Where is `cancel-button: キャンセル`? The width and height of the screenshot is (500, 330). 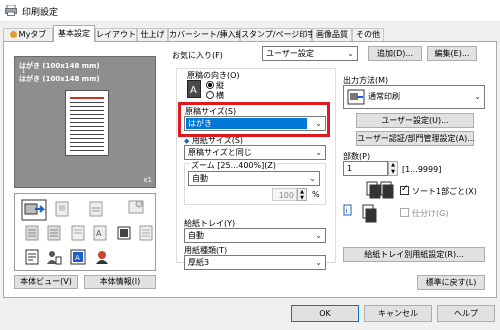
cancel-button: キャンセル is located at coordinates (398, 313).